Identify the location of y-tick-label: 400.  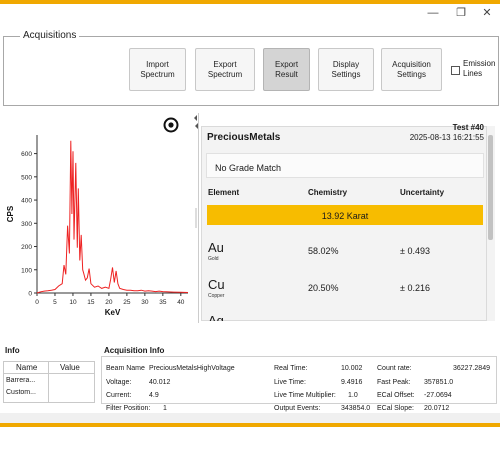
(26, 201).